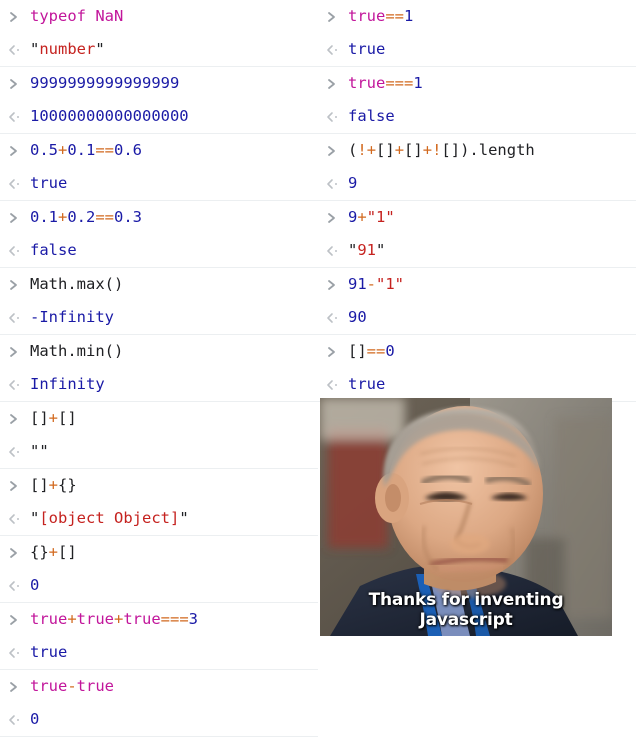 Image resolution: width=637 pixels, height=737 pixels. I want to click on console-input-expression: []==0, so click(371, 350).